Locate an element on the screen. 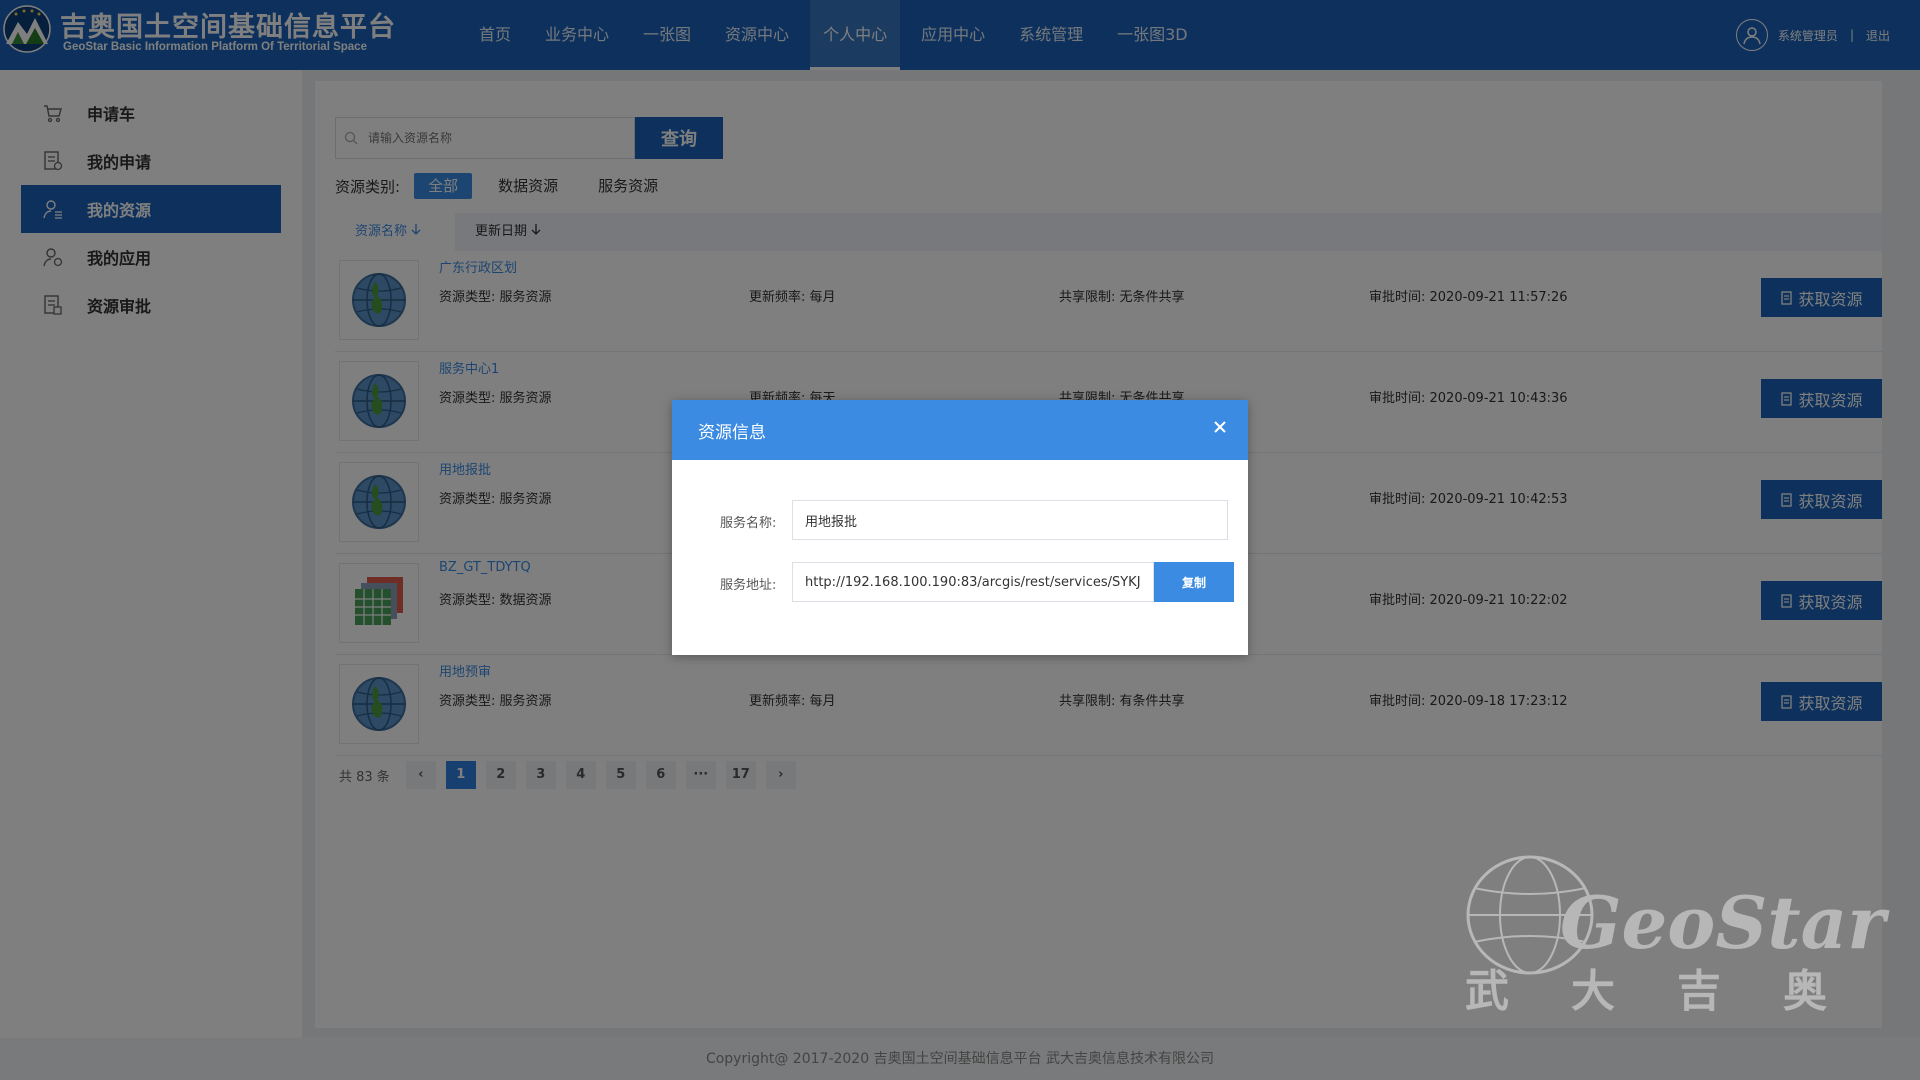 Image resolution: width=1920 pixels, height=1080 pixels. geostar-watermark: GeoStar 武大吉奥 is located at coordinates (1672, 933).